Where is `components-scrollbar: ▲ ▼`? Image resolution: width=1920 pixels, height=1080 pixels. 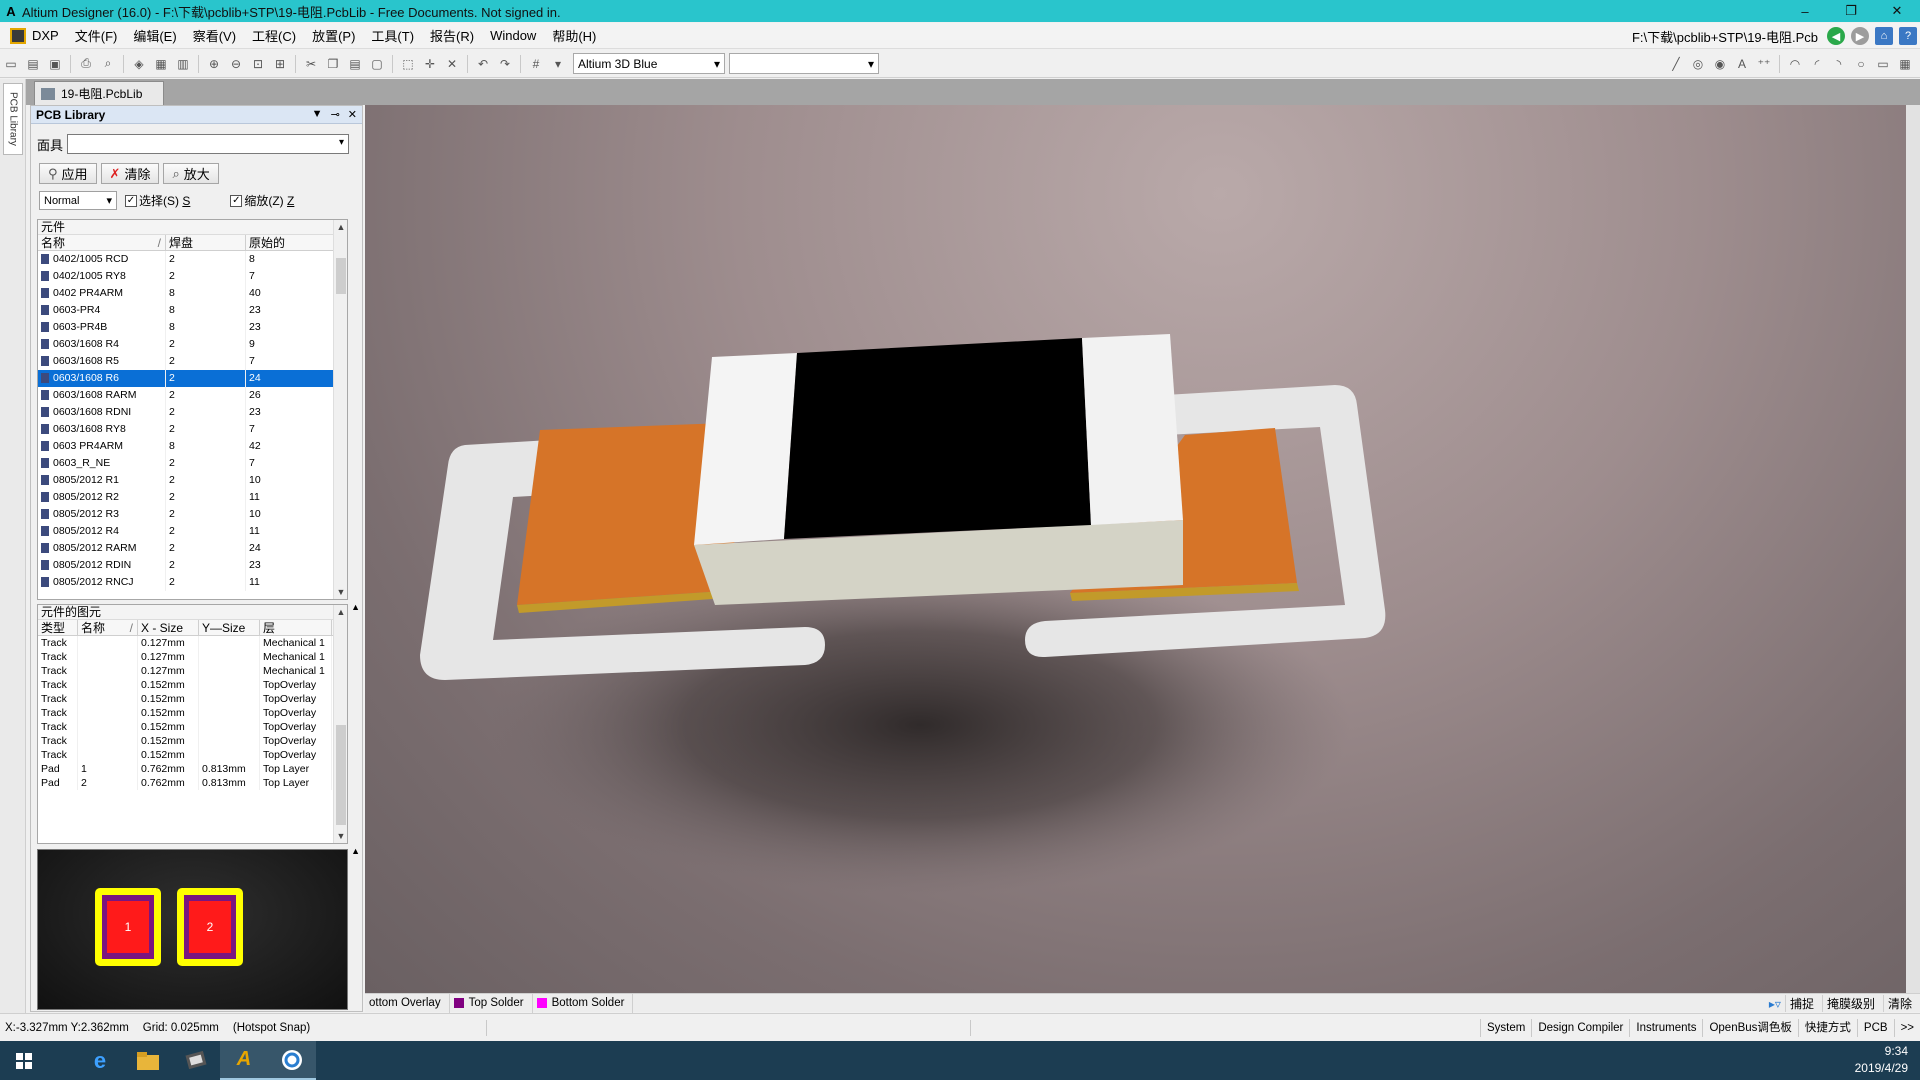 components-scrollbar: ▲ ▼ is located at coordinates (340, 409).